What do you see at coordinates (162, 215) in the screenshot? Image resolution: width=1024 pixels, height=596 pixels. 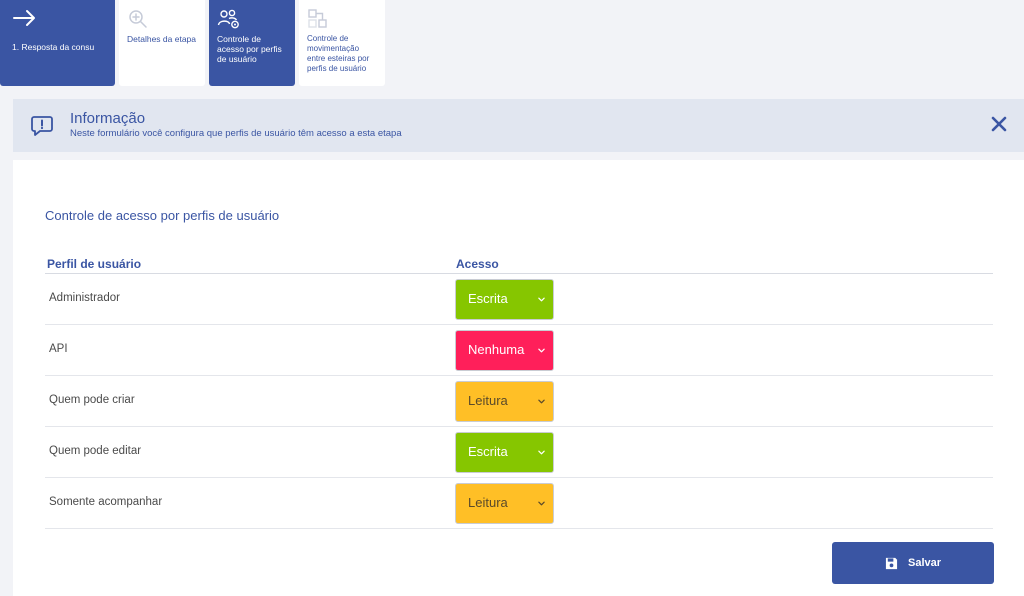 I see `section-title: Controle de acesso por perfis de usuário` at bounding box center [162, 215].